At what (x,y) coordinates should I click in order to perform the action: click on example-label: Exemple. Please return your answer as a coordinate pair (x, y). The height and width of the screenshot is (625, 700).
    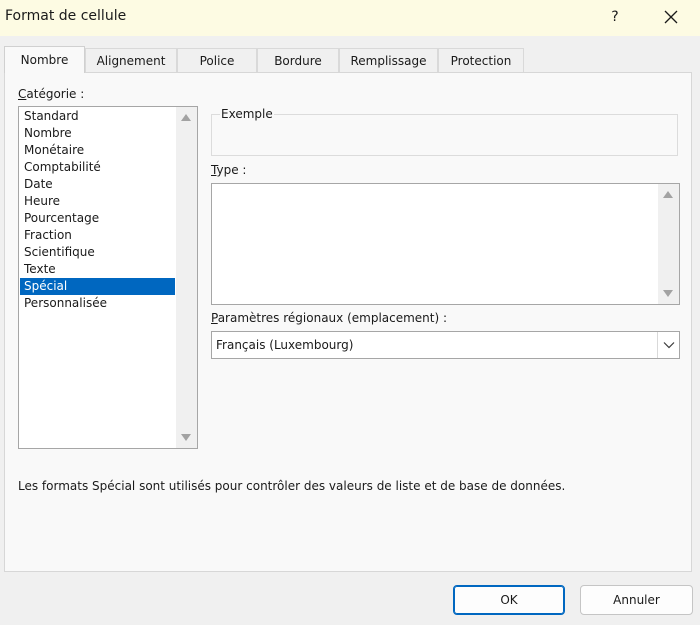
    Looking at the image, I should click on (247, 114).